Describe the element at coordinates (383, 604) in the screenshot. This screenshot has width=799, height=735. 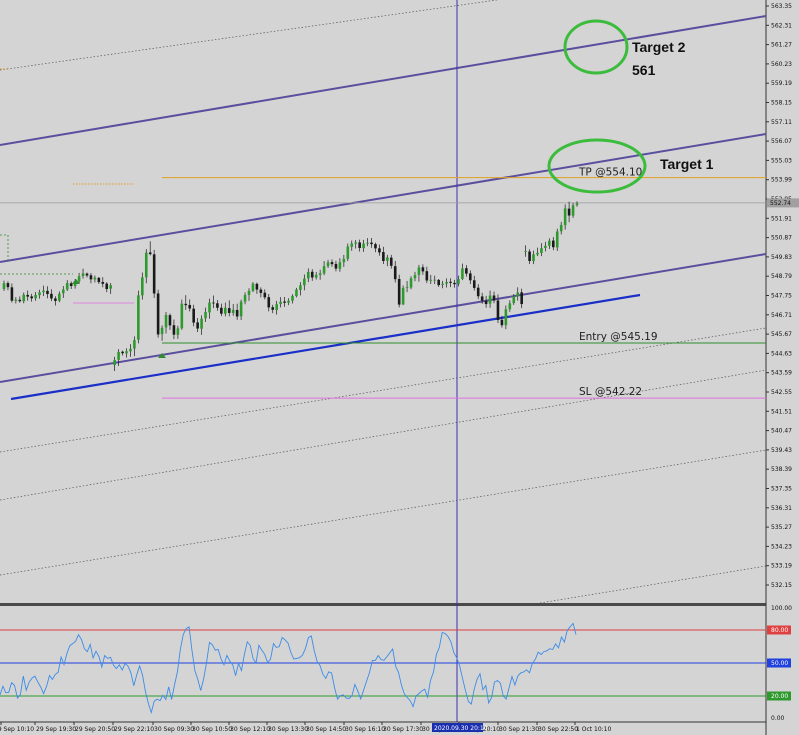
I see `panel-separator` at that location.